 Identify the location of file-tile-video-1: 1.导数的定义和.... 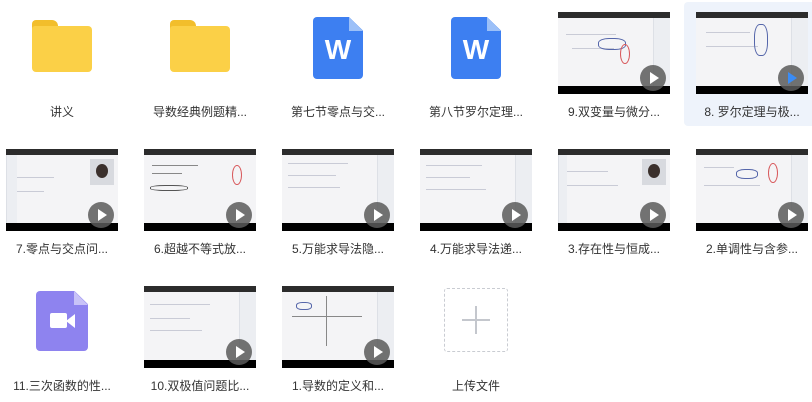
(338, 338).